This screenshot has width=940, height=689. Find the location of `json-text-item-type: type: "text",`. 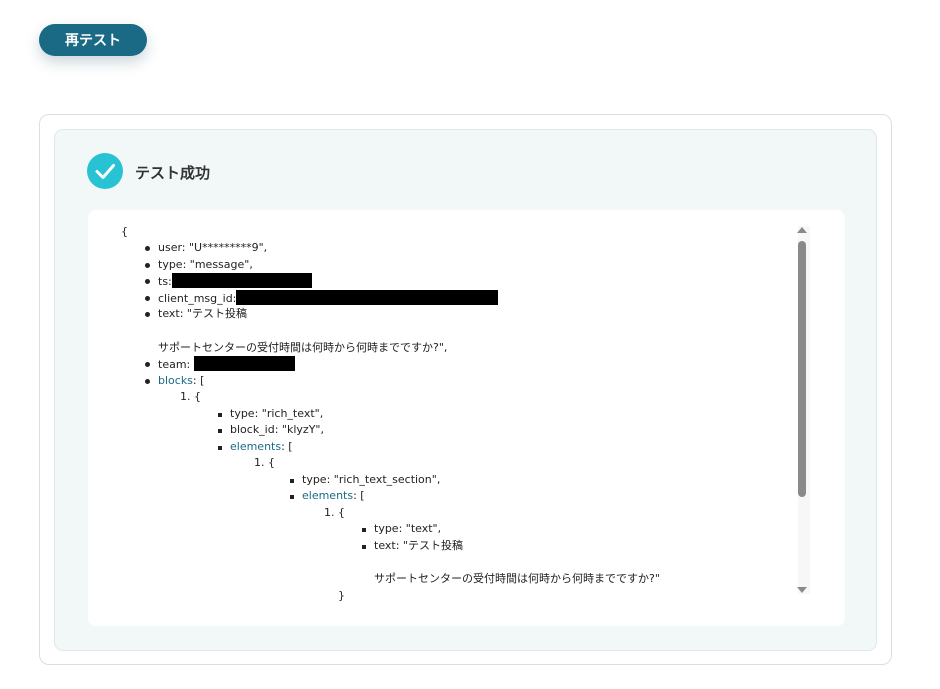

json-text-item-type: type: "text", is located at coordinates (401, 529).